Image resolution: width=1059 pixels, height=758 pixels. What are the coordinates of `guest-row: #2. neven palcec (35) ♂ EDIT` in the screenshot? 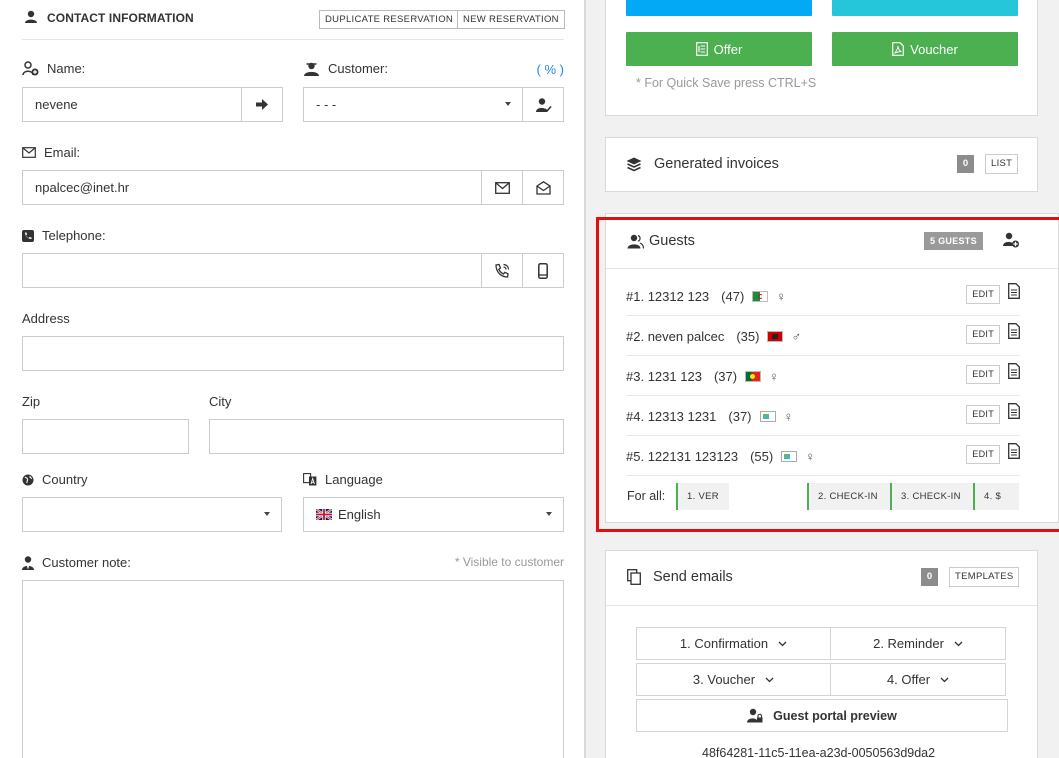 It's located at (823, 336).